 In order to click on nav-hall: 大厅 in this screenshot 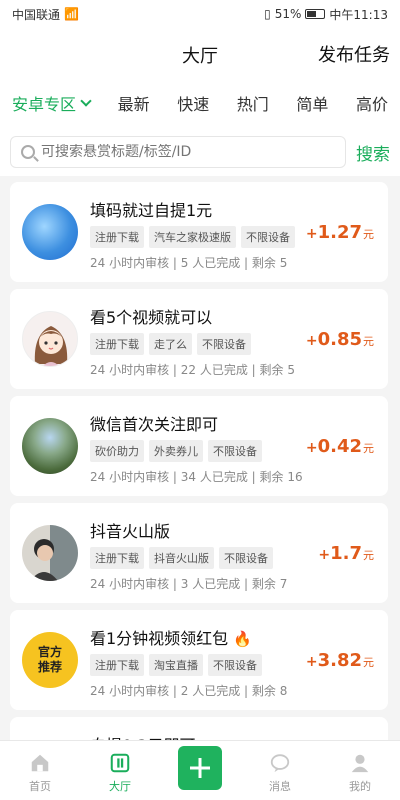, I will do `click(120, 773)`.